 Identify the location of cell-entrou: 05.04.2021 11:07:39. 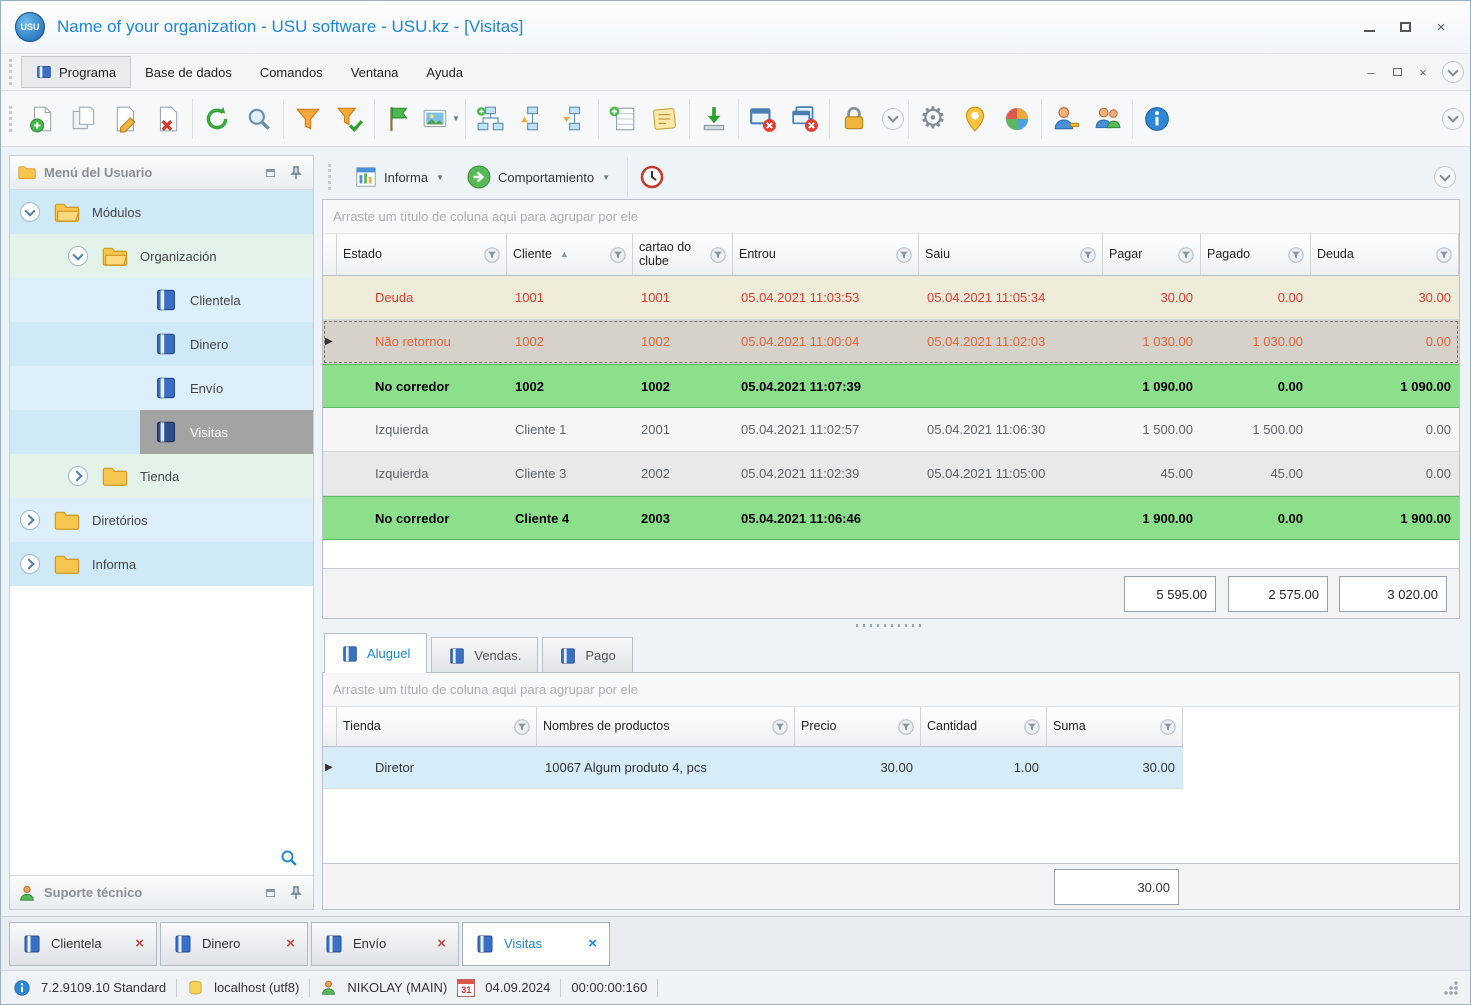
(826, 386).